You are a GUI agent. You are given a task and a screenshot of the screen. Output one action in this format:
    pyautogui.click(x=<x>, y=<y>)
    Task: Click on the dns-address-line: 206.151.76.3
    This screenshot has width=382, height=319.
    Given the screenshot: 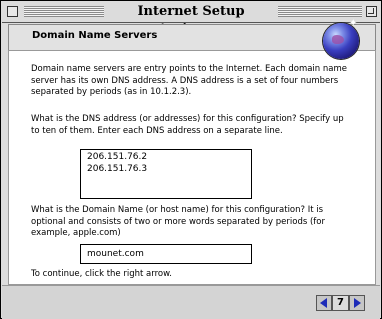 What is the action you would take?
    pyautogui.click(x=117, y=169)
    